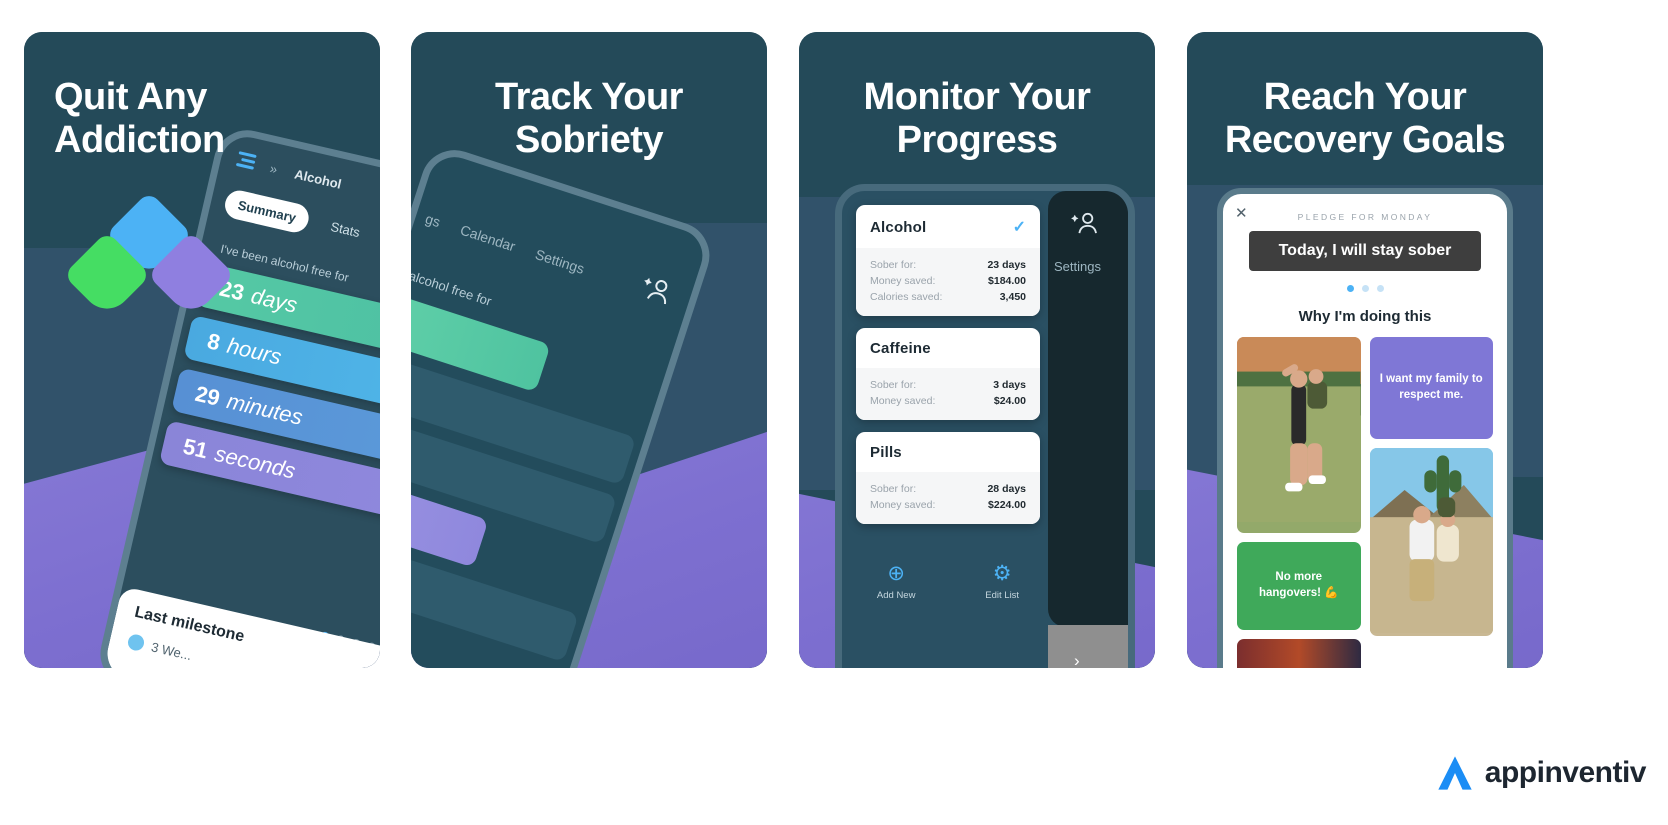 The image size is (1668, 825). I want to click on quote-text: I want my family to respect me., so click(1431, 387).